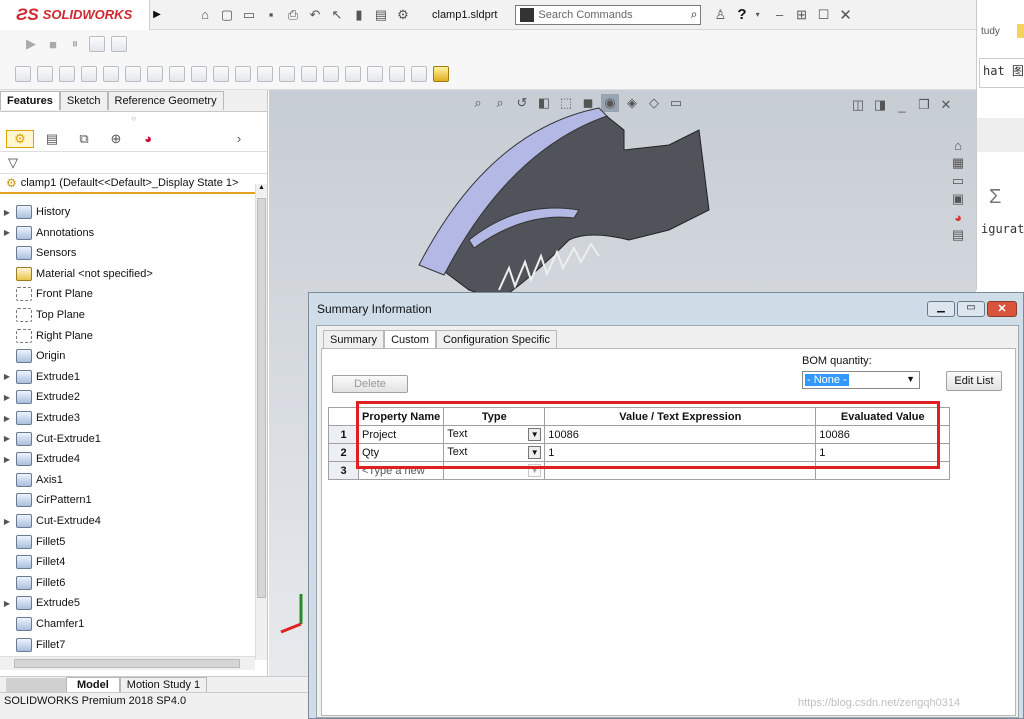 Image resolution: width=1024 pixels, height=719 pixels. What do you see at coordinates (941, 309) in the screenshot?
I see `dialog-minimize-icon: ▁` at bounding box center [941, 309].